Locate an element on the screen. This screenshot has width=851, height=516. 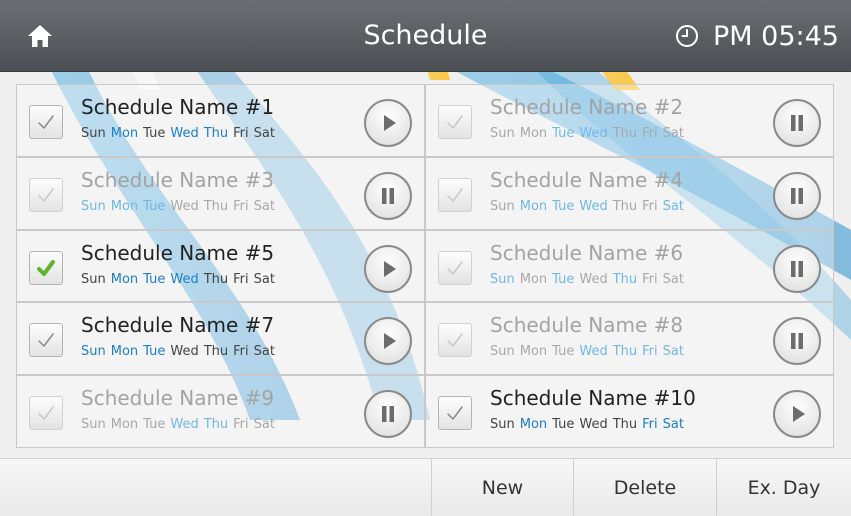
schedule-item: Schedule Name #1 Sun Mon Tue Wed Thu Fri Sat is located at coordinates (220, 120).